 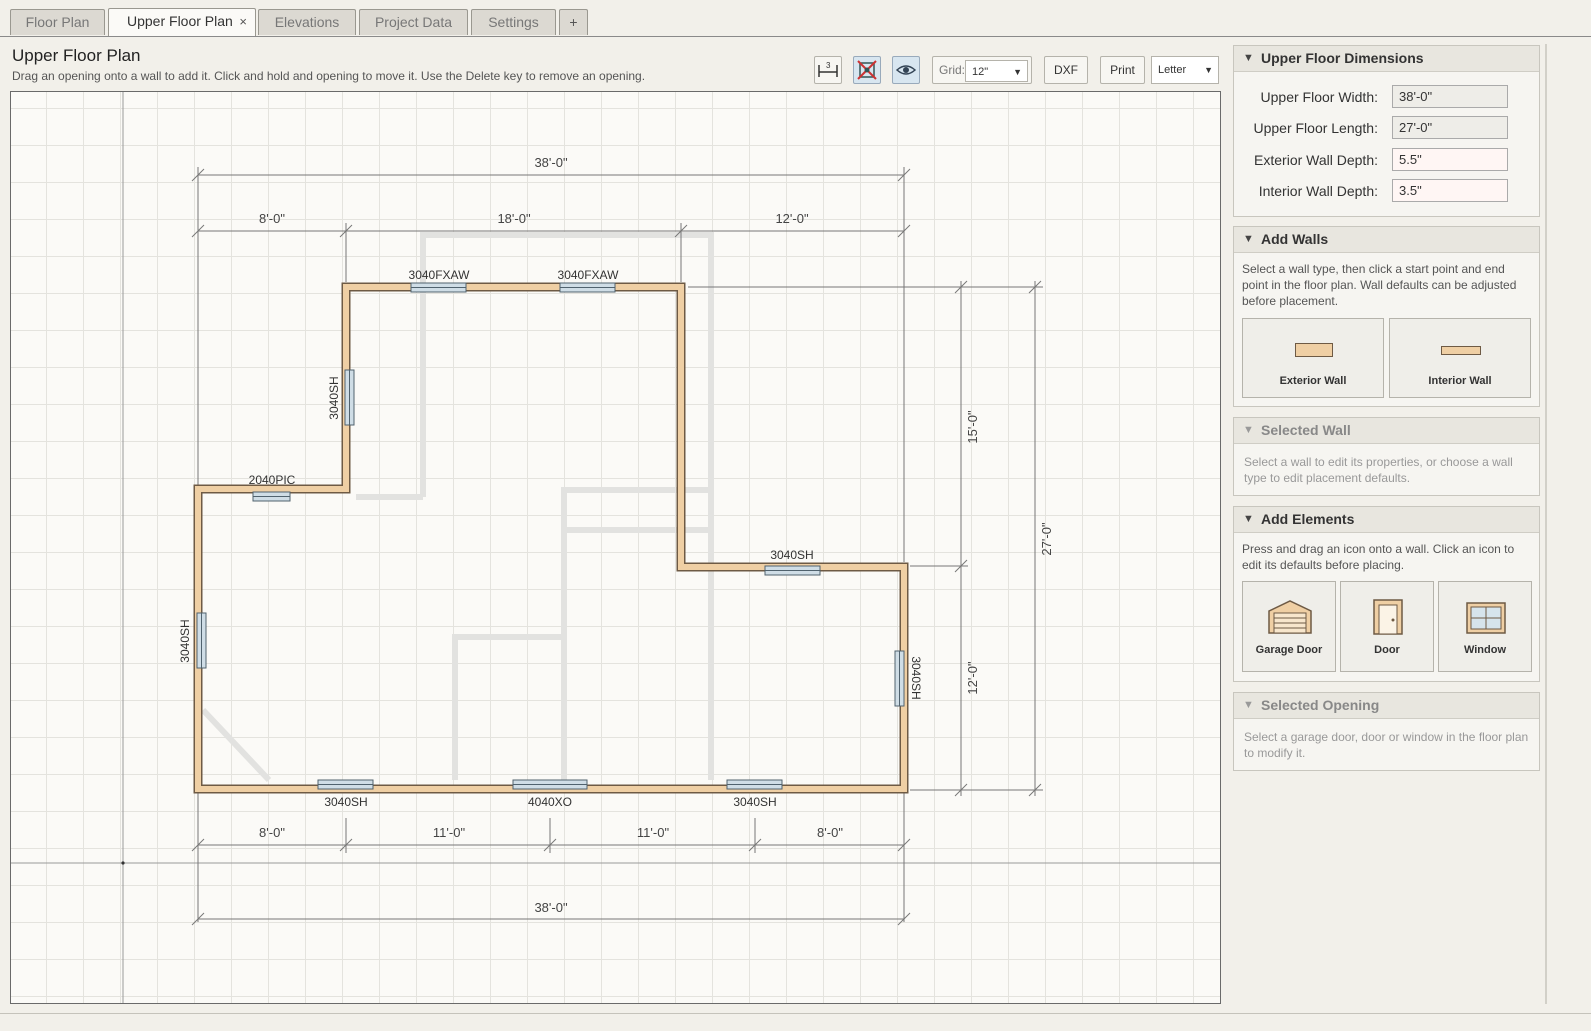 I want to click on label-top-window-2: 3040FXAW, so click(x=589, y=275).